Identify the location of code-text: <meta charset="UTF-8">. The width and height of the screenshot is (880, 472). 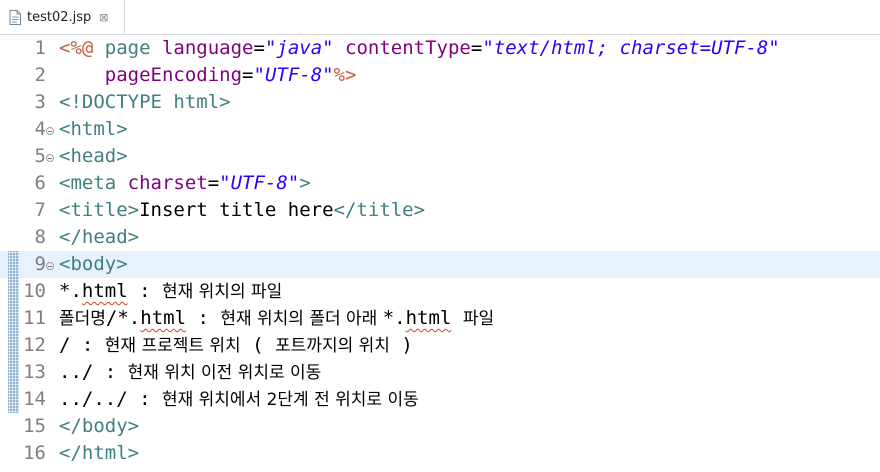
(185, 183).